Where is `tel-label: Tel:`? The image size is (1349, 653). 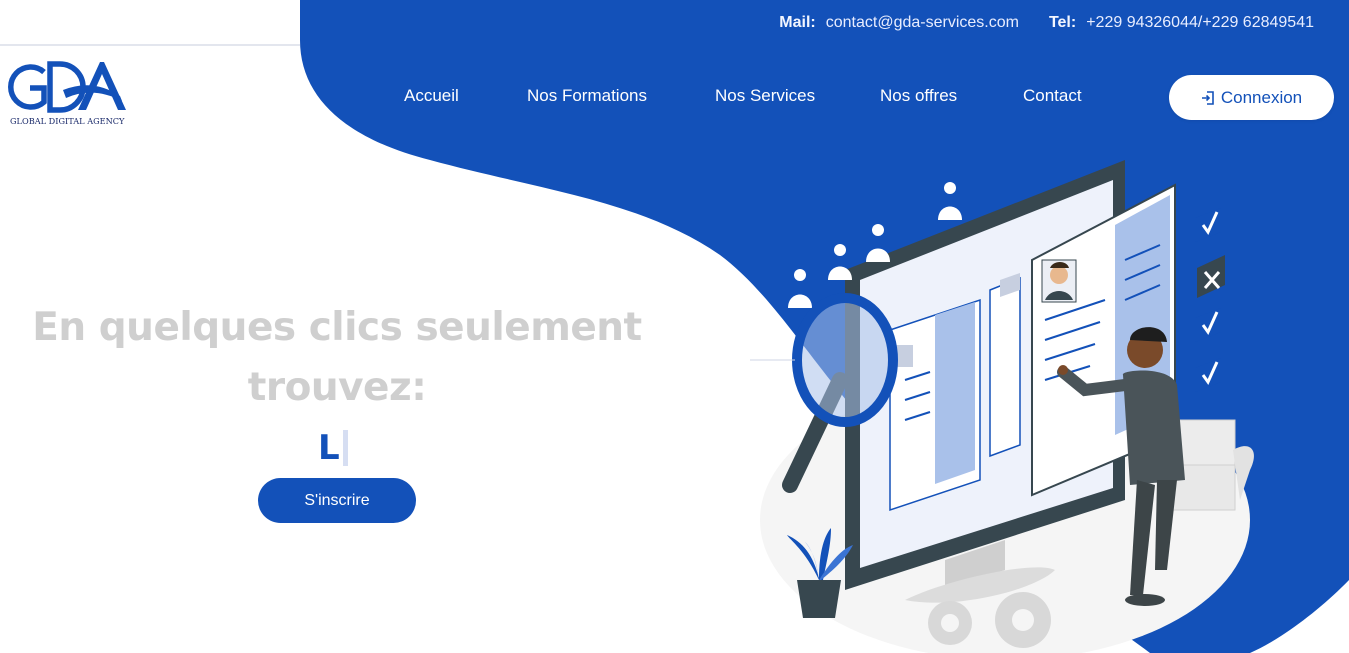
tel-label: Tel: is located at coordinates (1062, 22).